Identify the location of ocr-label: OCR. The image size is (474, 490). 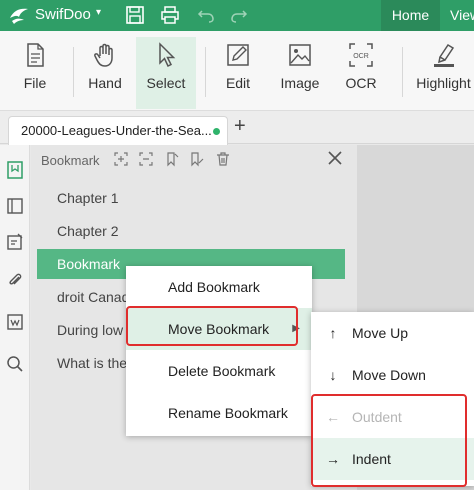
(361, 83).